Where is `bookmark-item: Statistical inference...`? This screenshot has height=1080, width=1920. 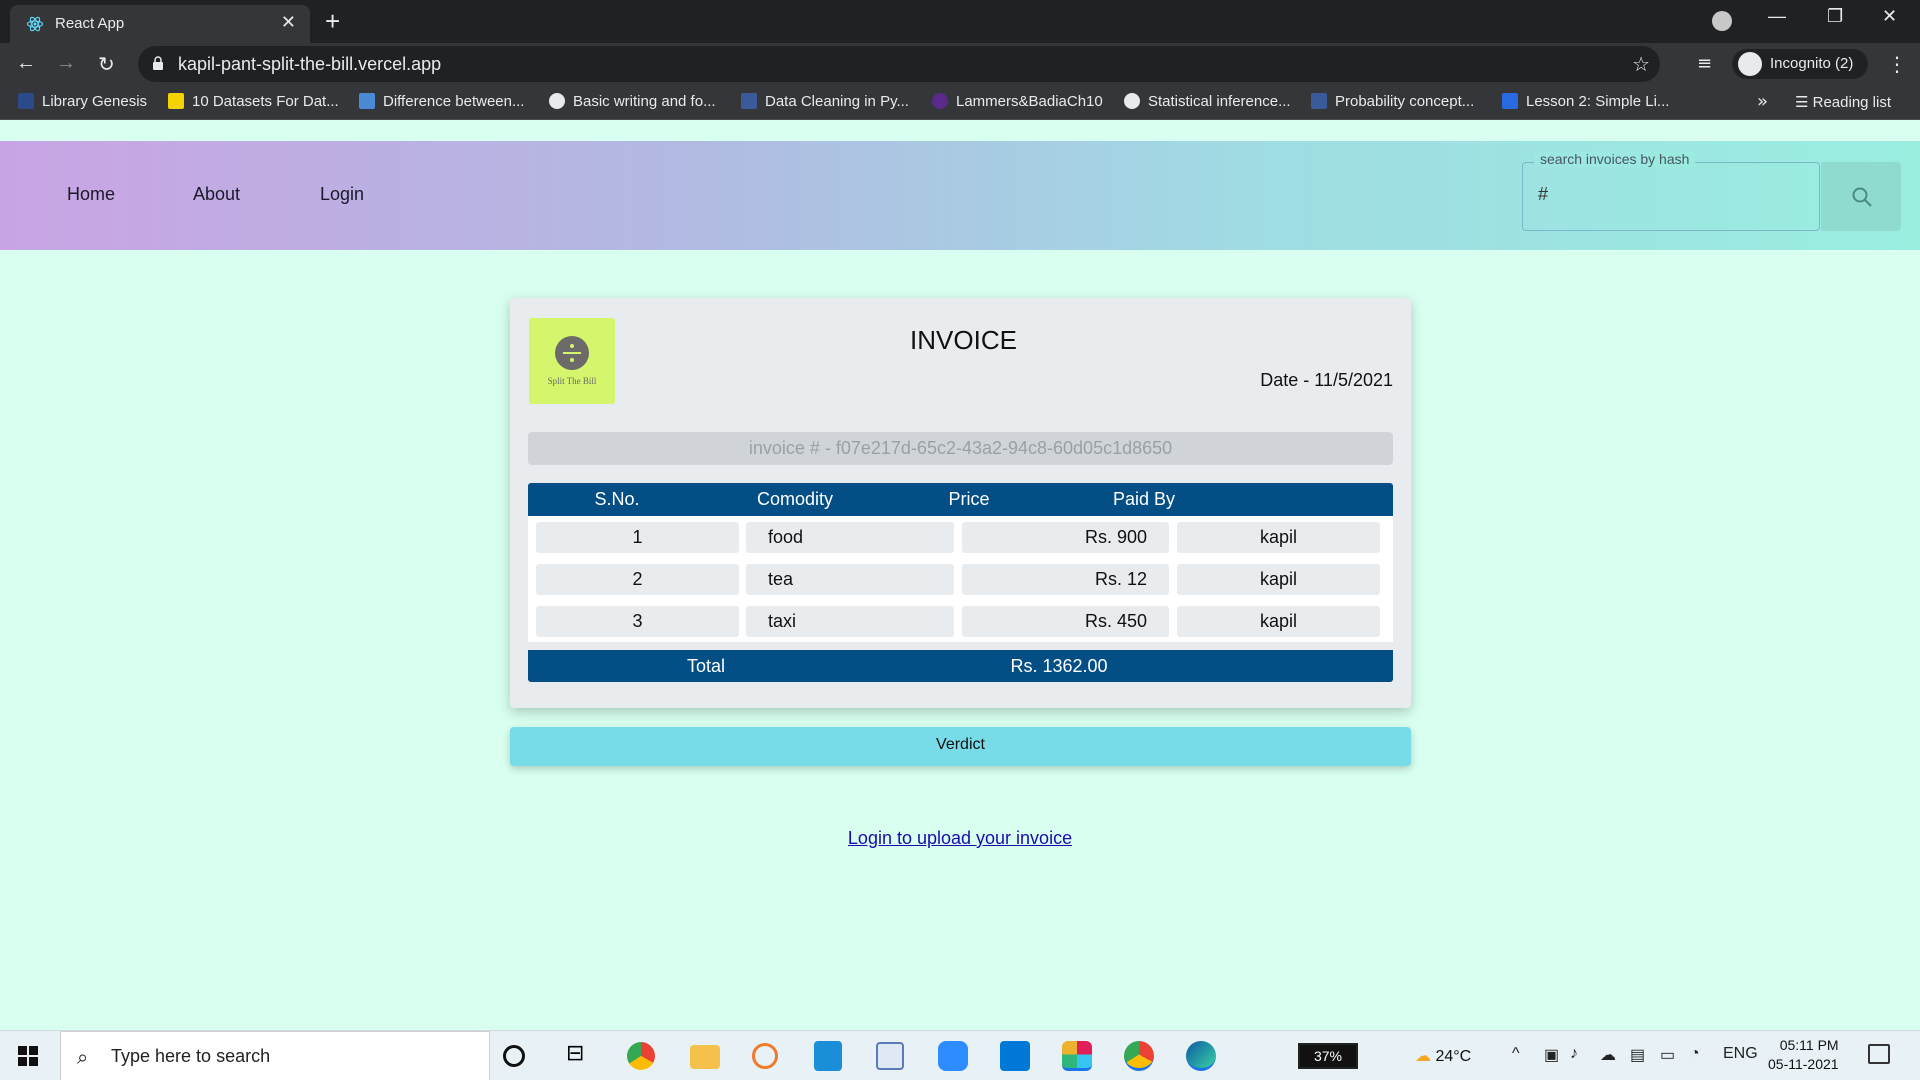 bookmark-item: Statistical inference... is located at coordinates (1207, 101).